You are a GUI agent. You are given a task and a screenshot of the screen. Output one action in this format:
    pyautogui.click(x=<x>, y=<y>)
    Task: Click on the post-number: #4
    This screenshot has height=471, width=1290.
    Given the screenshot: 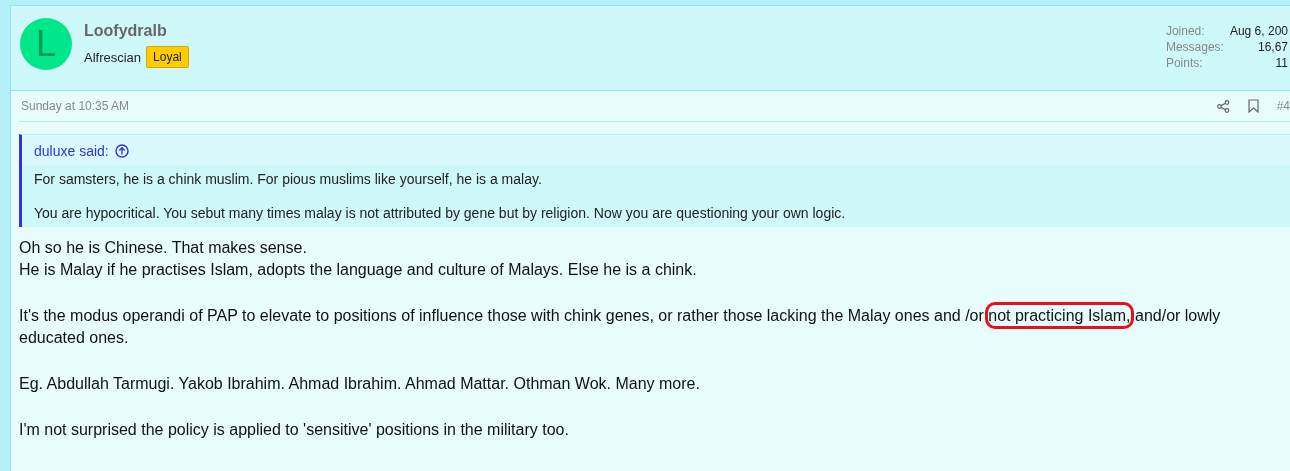 What is the action you would take?
    pyautogui.click(x=1283, y=106)
    